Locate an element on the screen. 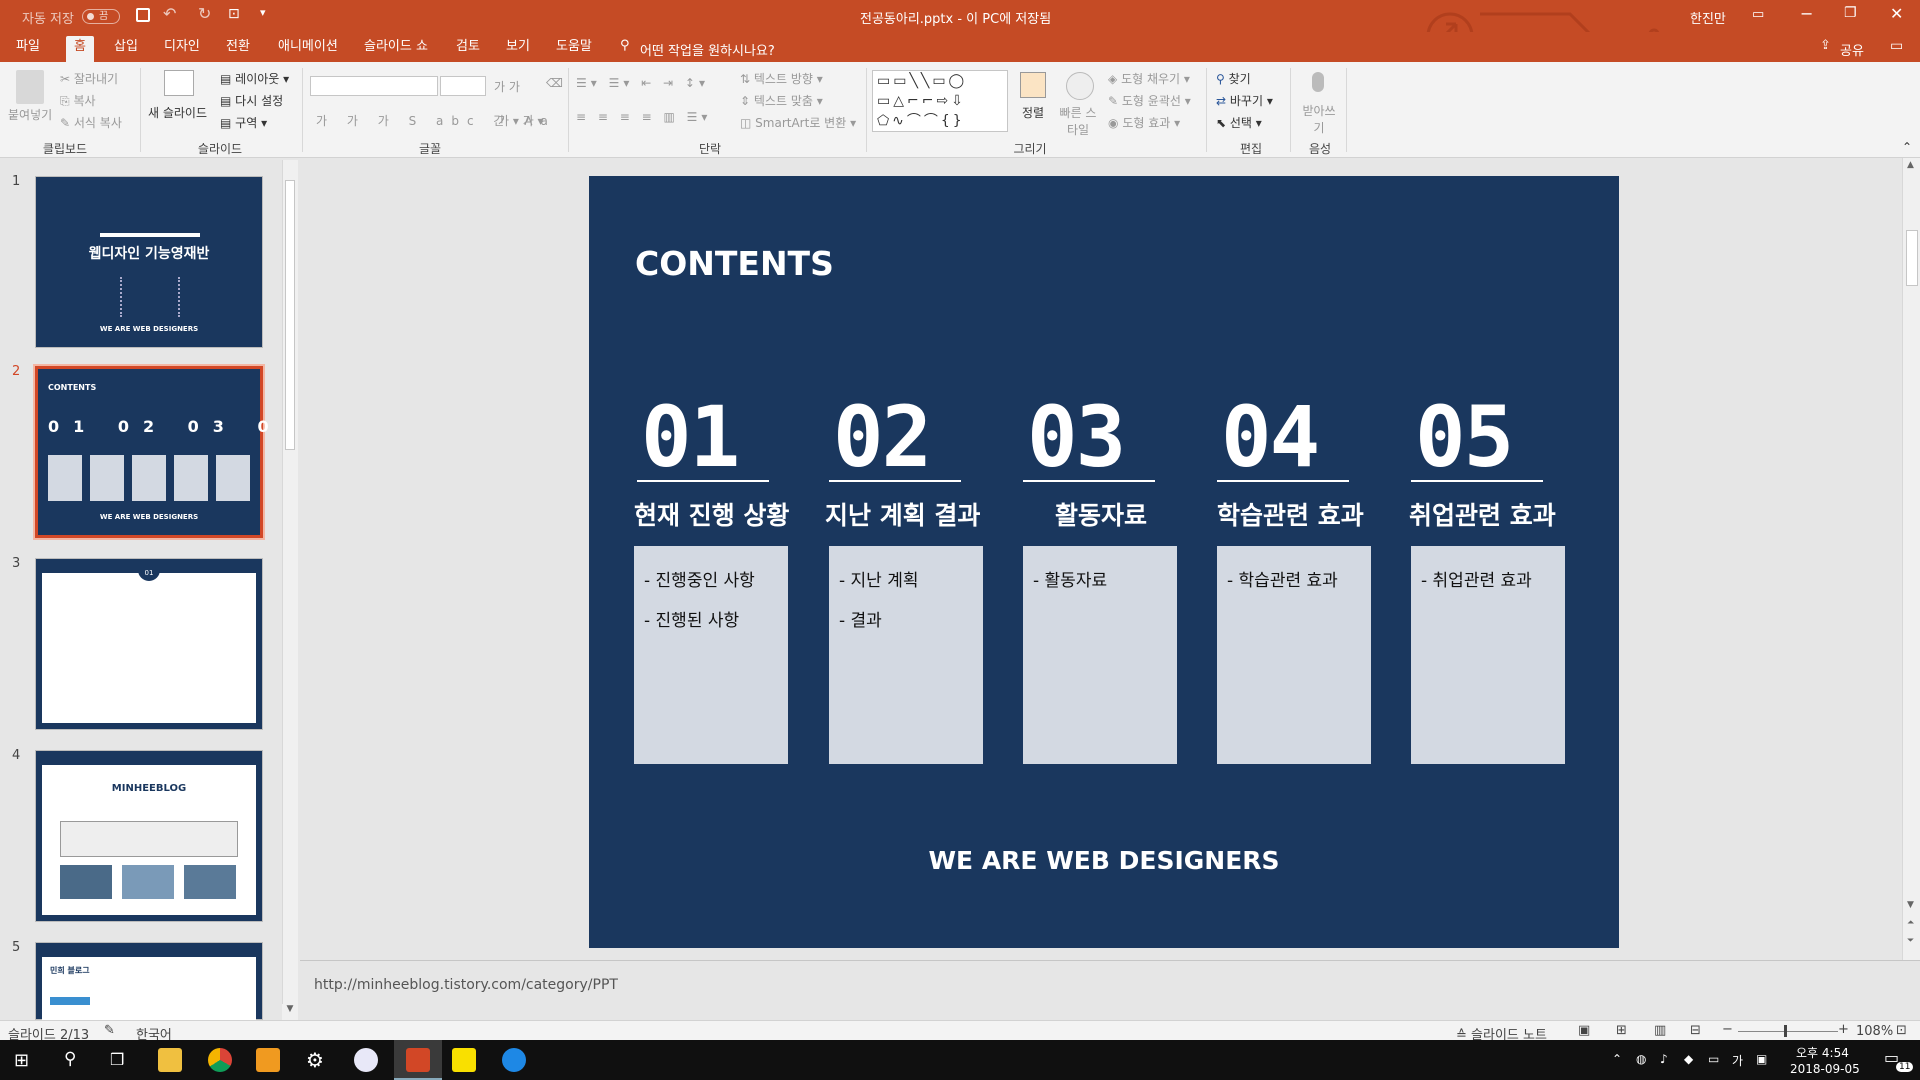 Image resolution: width=1920 pixels, height=1080 pixels. share-button: 공유 is located at coordinates (1852, 49).